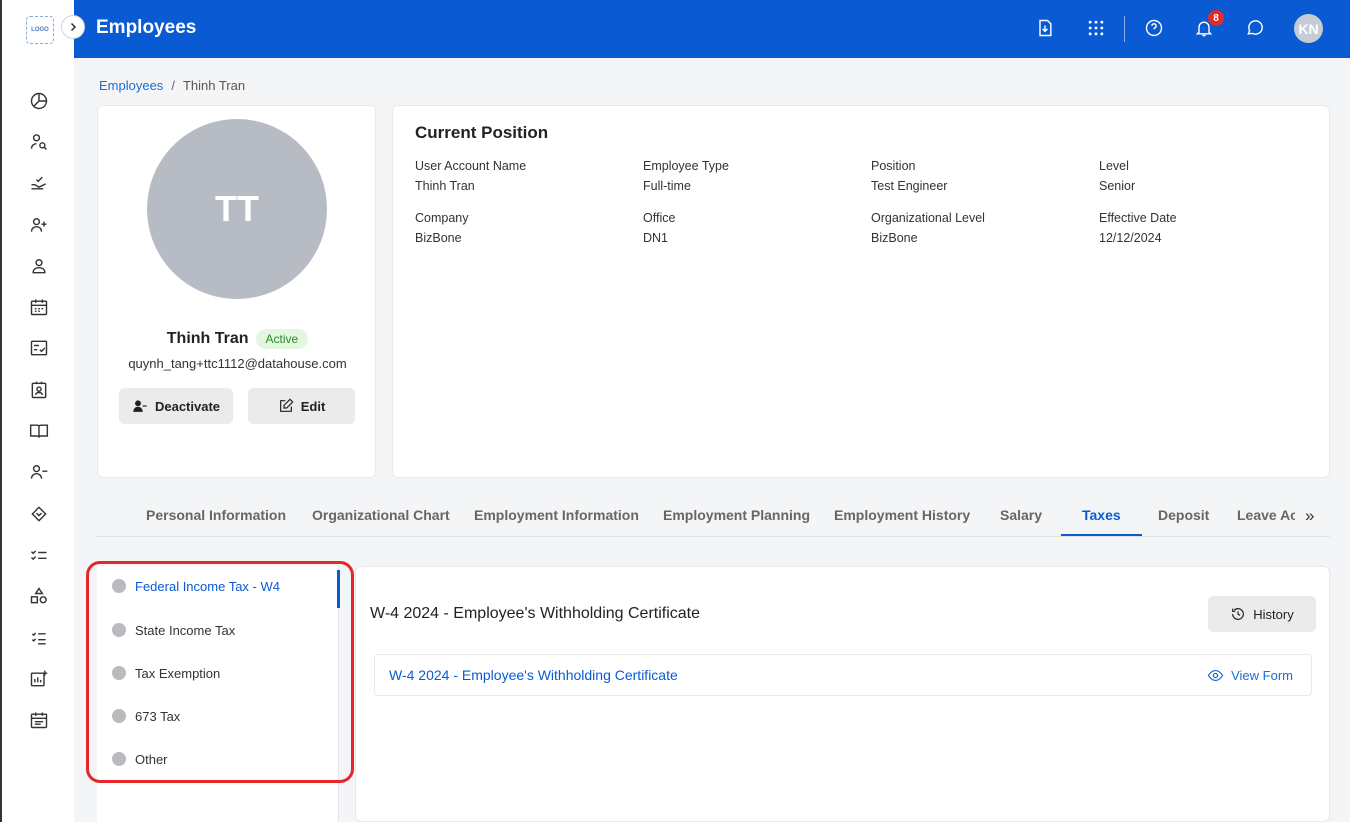 This screenshot has width=1350, height=822. Describe the element at coordinates (981, 176) in the screenshot. I see `field-position: Position Test Engineer` at that location.